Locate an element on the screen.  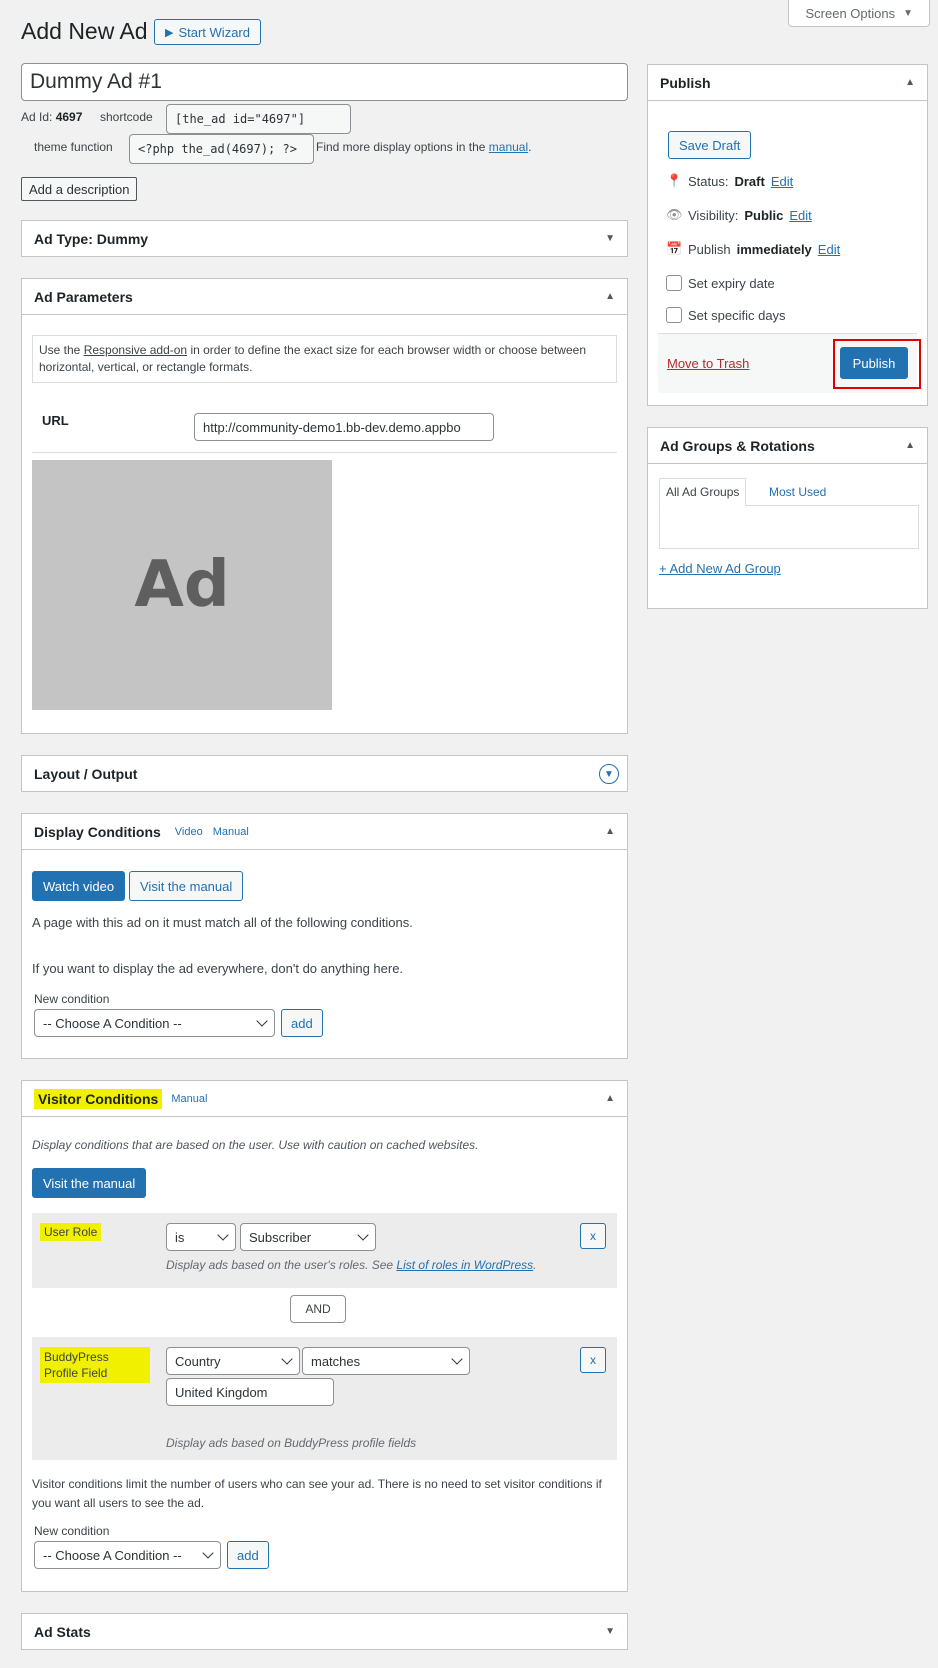
pin-icon: 📍 is located at coordinates (674, 180).